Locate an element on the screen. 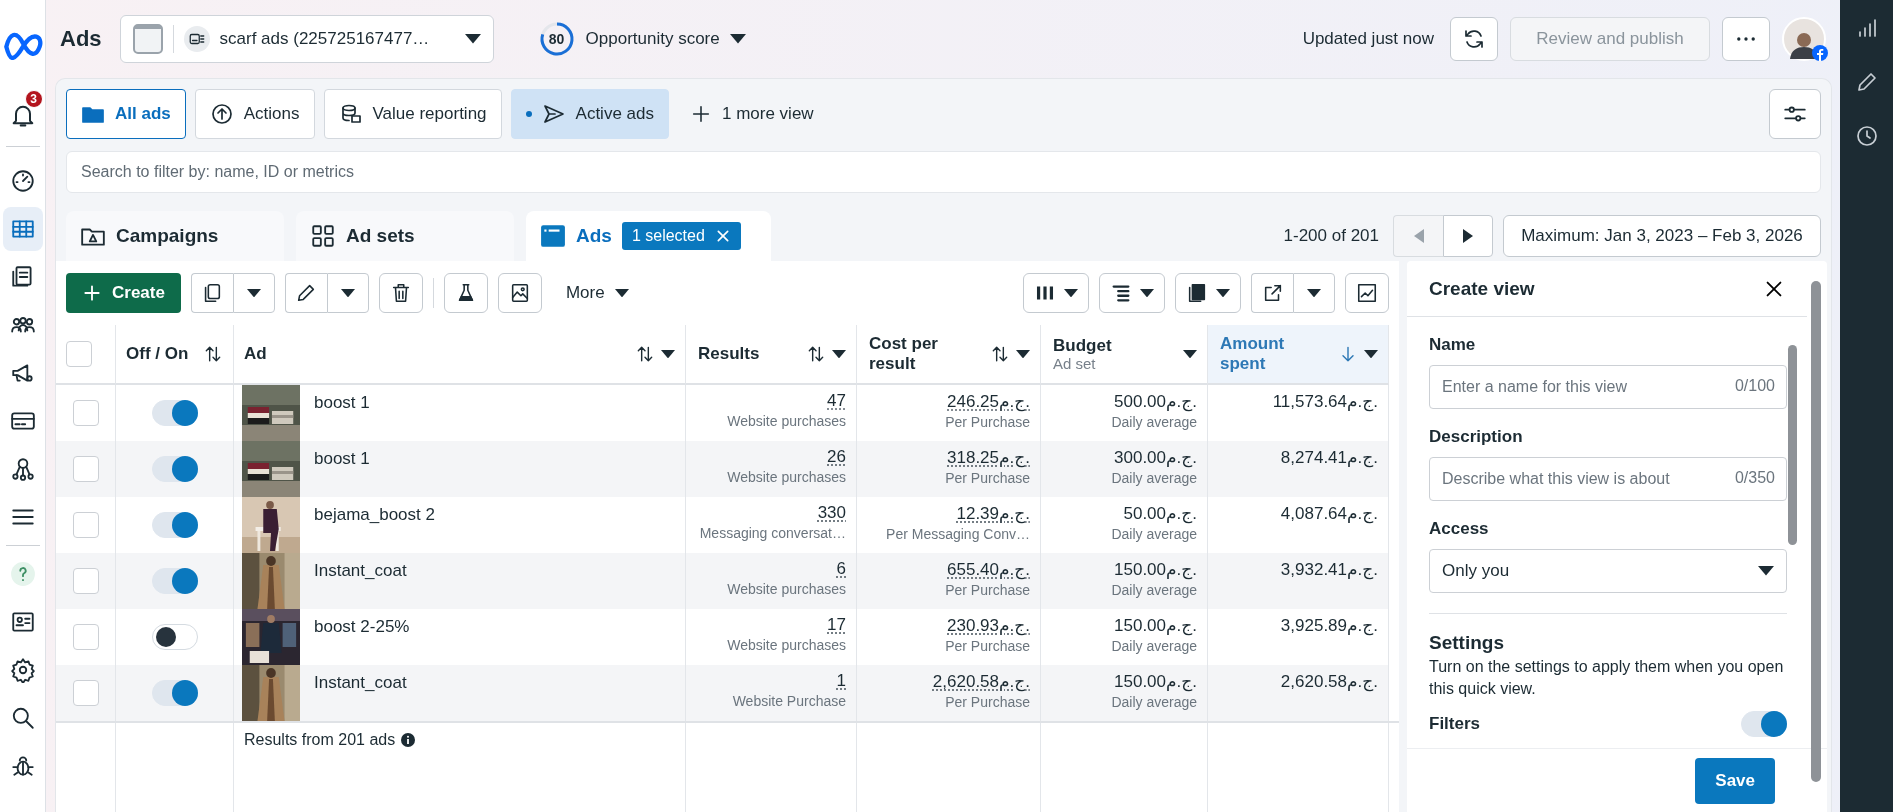 The height and width of the screenshot is (812, 1893). level-tab: Ads 1 selected is located at coordinates (648, 236).